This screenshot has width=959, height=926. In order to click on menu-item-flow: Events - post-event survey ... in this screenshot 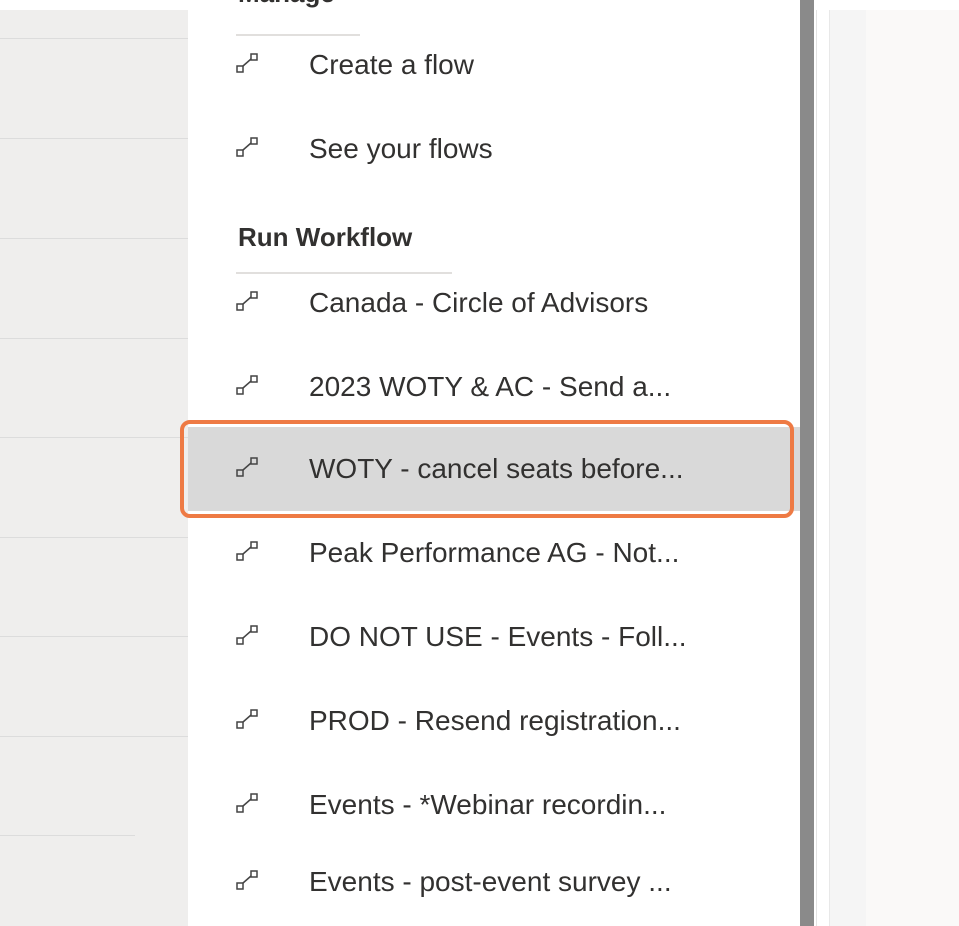, I will do `click(494, 882)`.